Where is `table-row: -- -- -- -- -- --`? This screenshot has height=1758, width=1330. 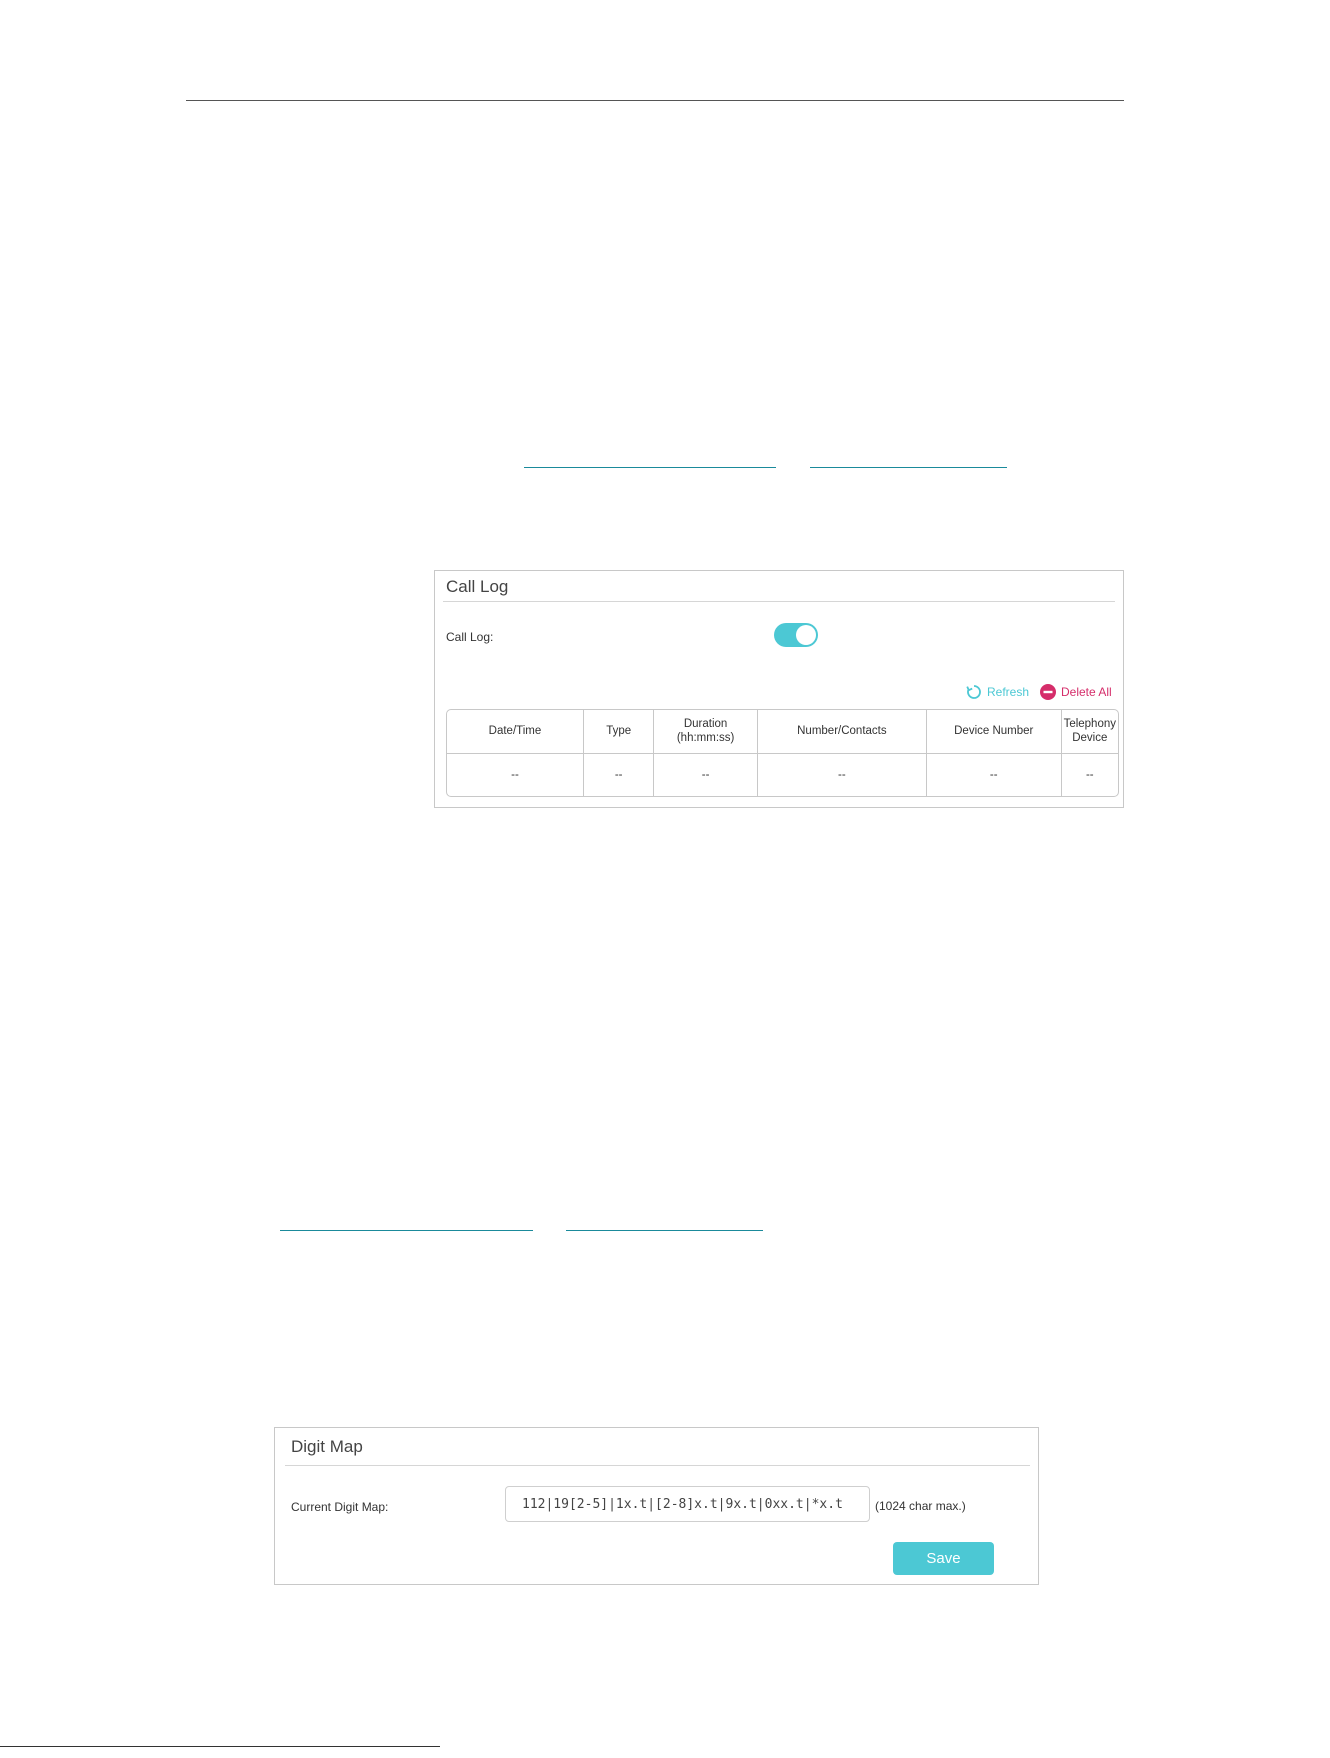 table-row: -- -- -- -- -- -- is located at coordinates (782, 774).